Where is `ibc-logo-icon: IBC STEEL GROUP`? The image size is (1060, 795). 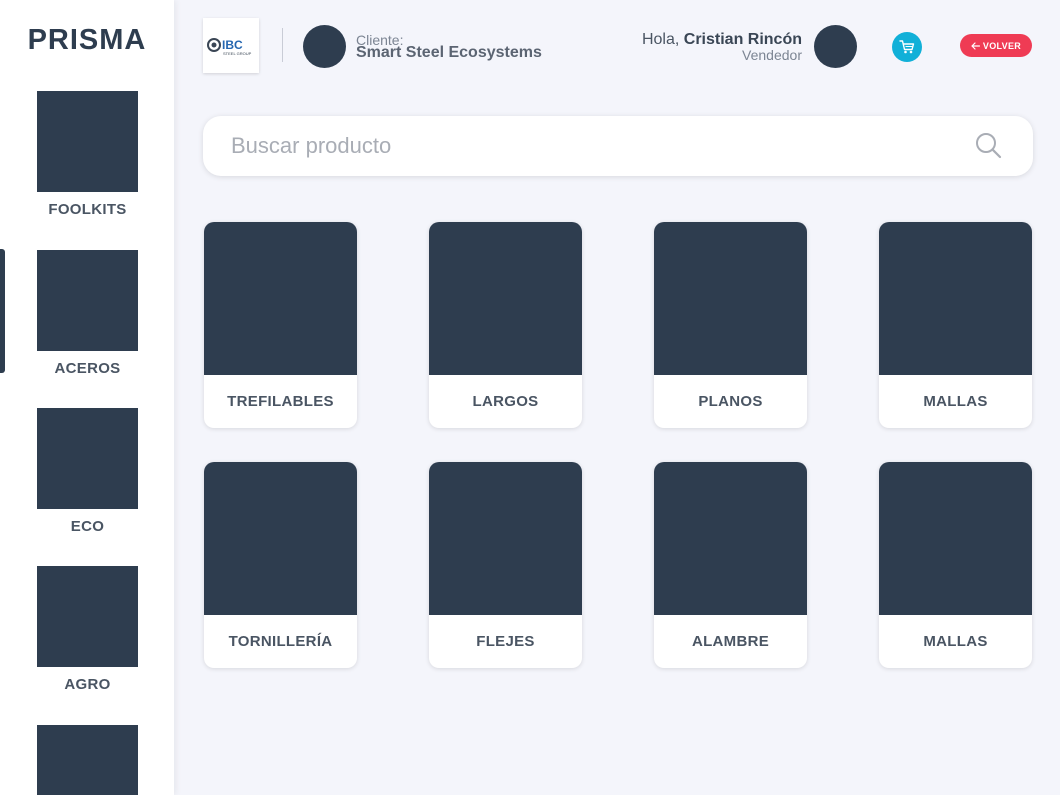
ibc-logo-icon: IBC STEEL GROUP is located at coordinates (229, 46).